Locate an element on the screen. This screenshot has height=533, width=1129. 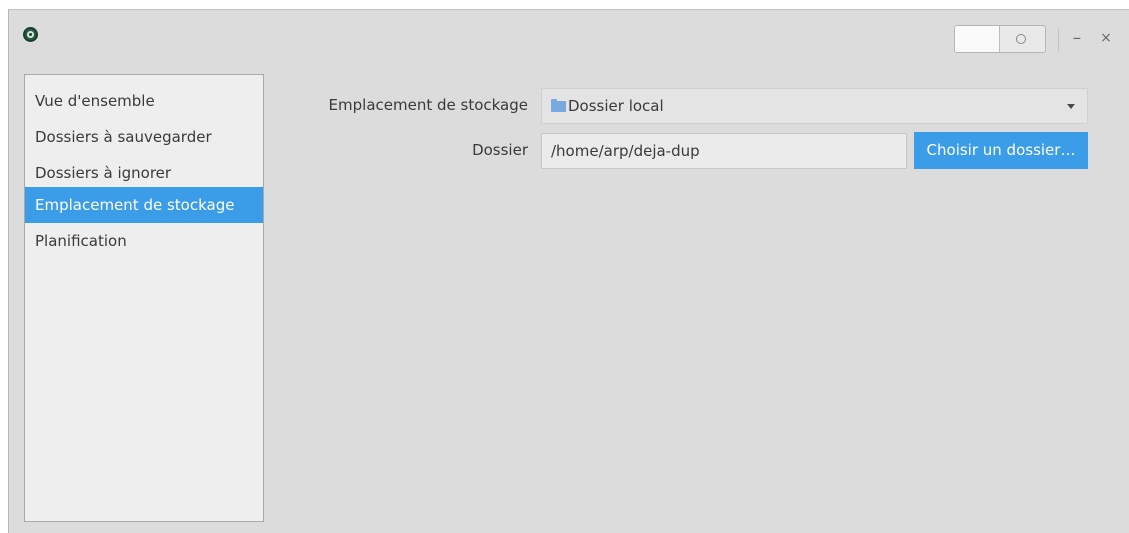
minimize-button: – is located at coordinates (1077, 38).